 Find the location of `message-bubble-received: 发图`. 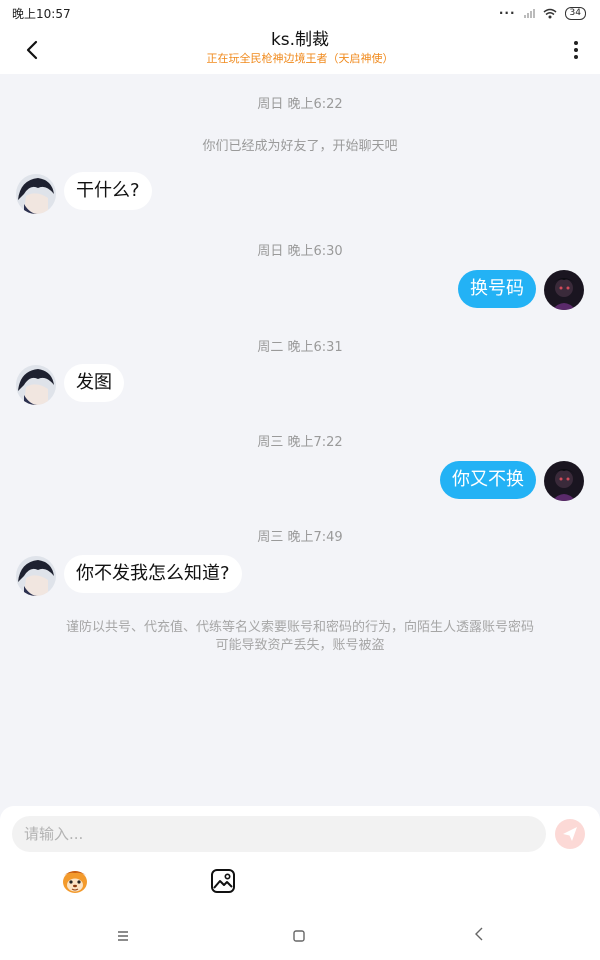

message-bubble-received: 发图 is located at coordinates (94, 383).